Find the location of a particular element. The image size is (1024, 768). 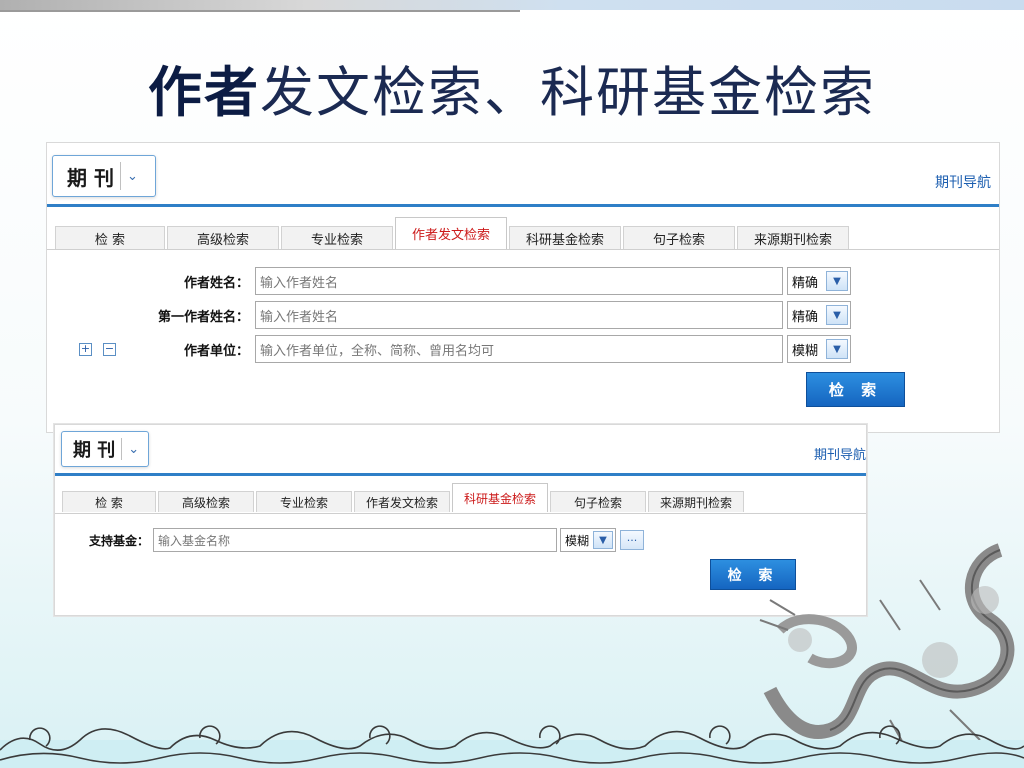

first-author-row: 第一作者姓名： 输入作者姓名 精确 ▼ is located at coordinates (479, 315).